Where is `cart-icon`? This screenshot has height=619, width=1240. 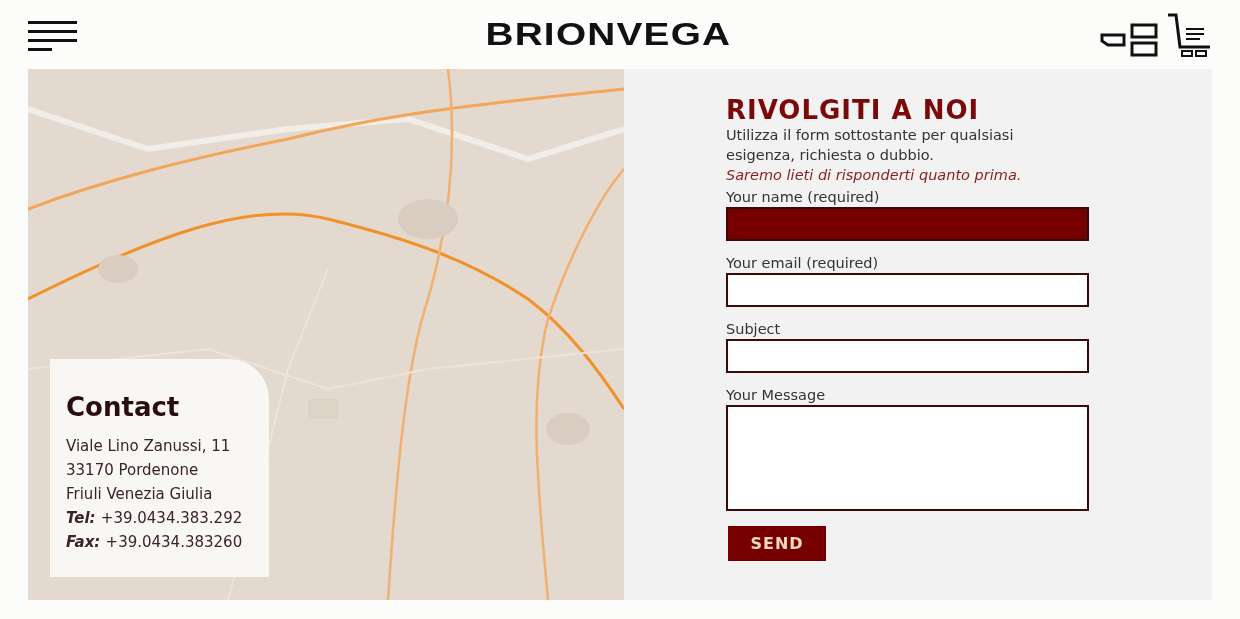
cart-icon is located at coordinates (1190, 34).